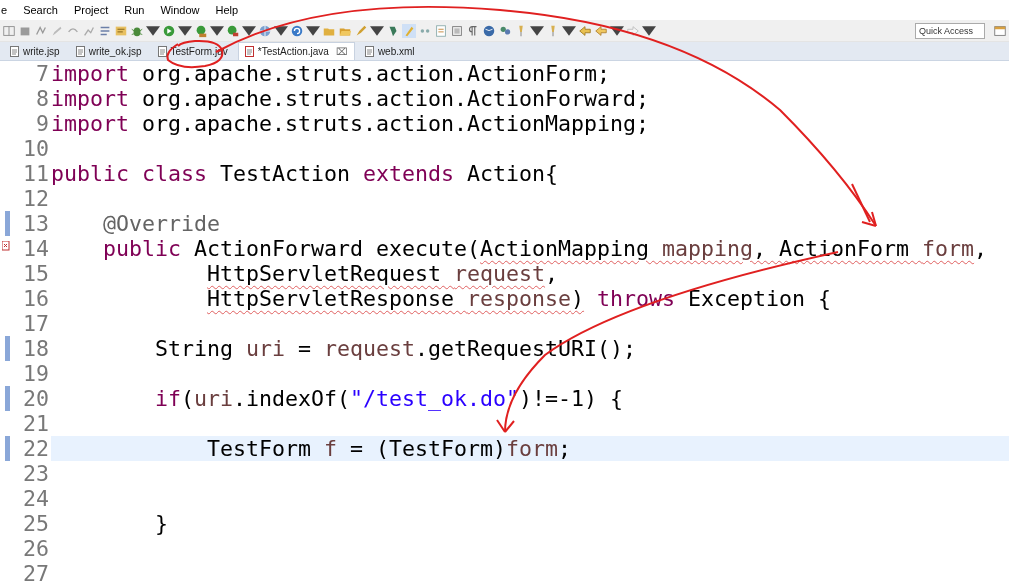  I want to click on editor-tab: write_ok.jsp, so click(108, 51).